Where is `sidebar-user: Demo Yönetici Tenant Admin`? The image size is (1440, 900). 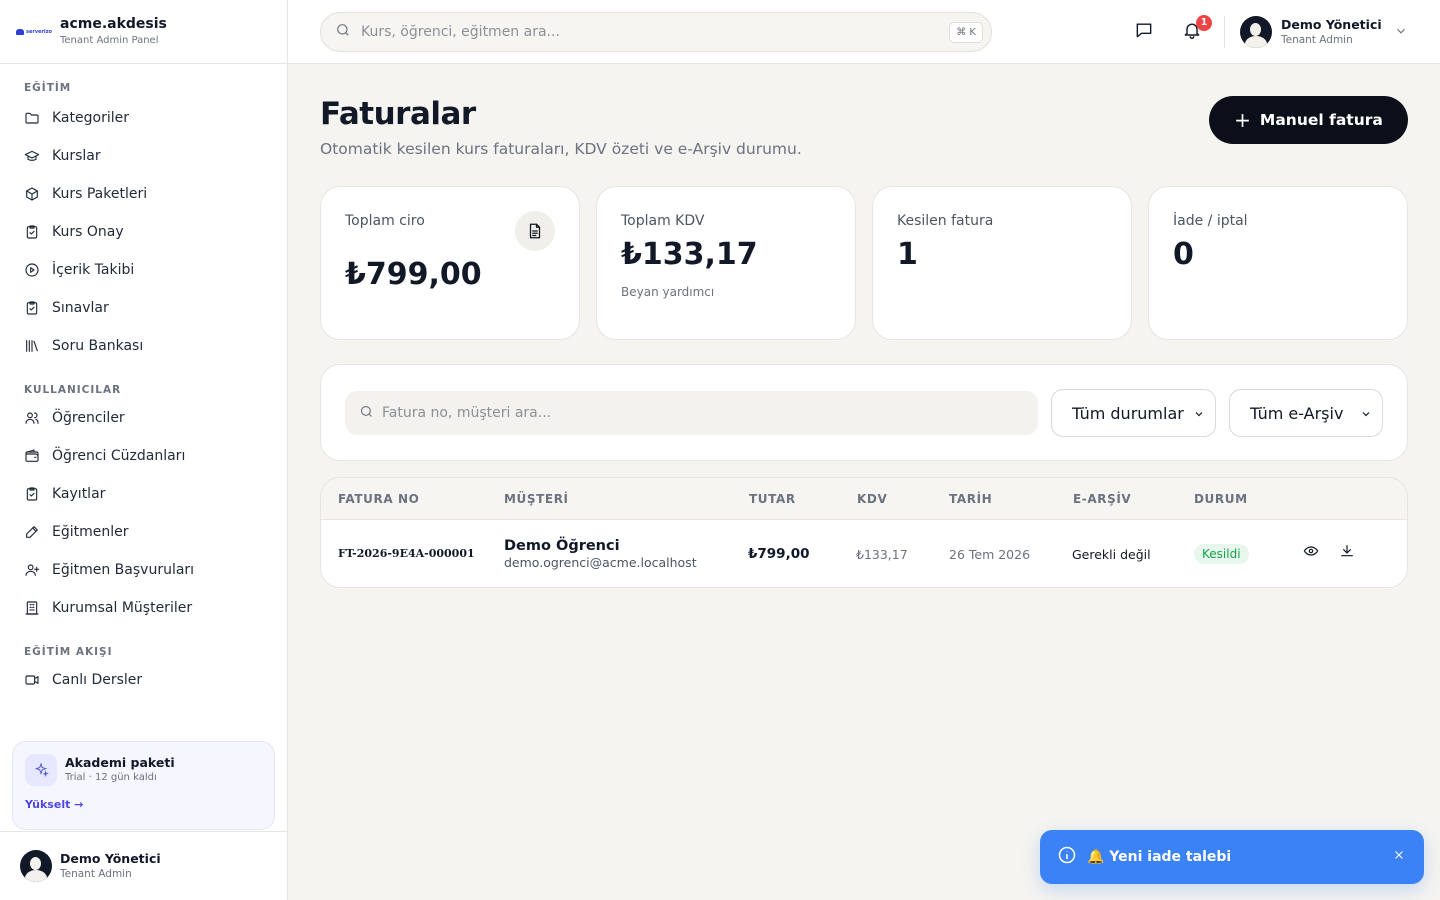
sidebar-user: Demo Yönetici Tenant Admin is located at coordinates (143, 865).